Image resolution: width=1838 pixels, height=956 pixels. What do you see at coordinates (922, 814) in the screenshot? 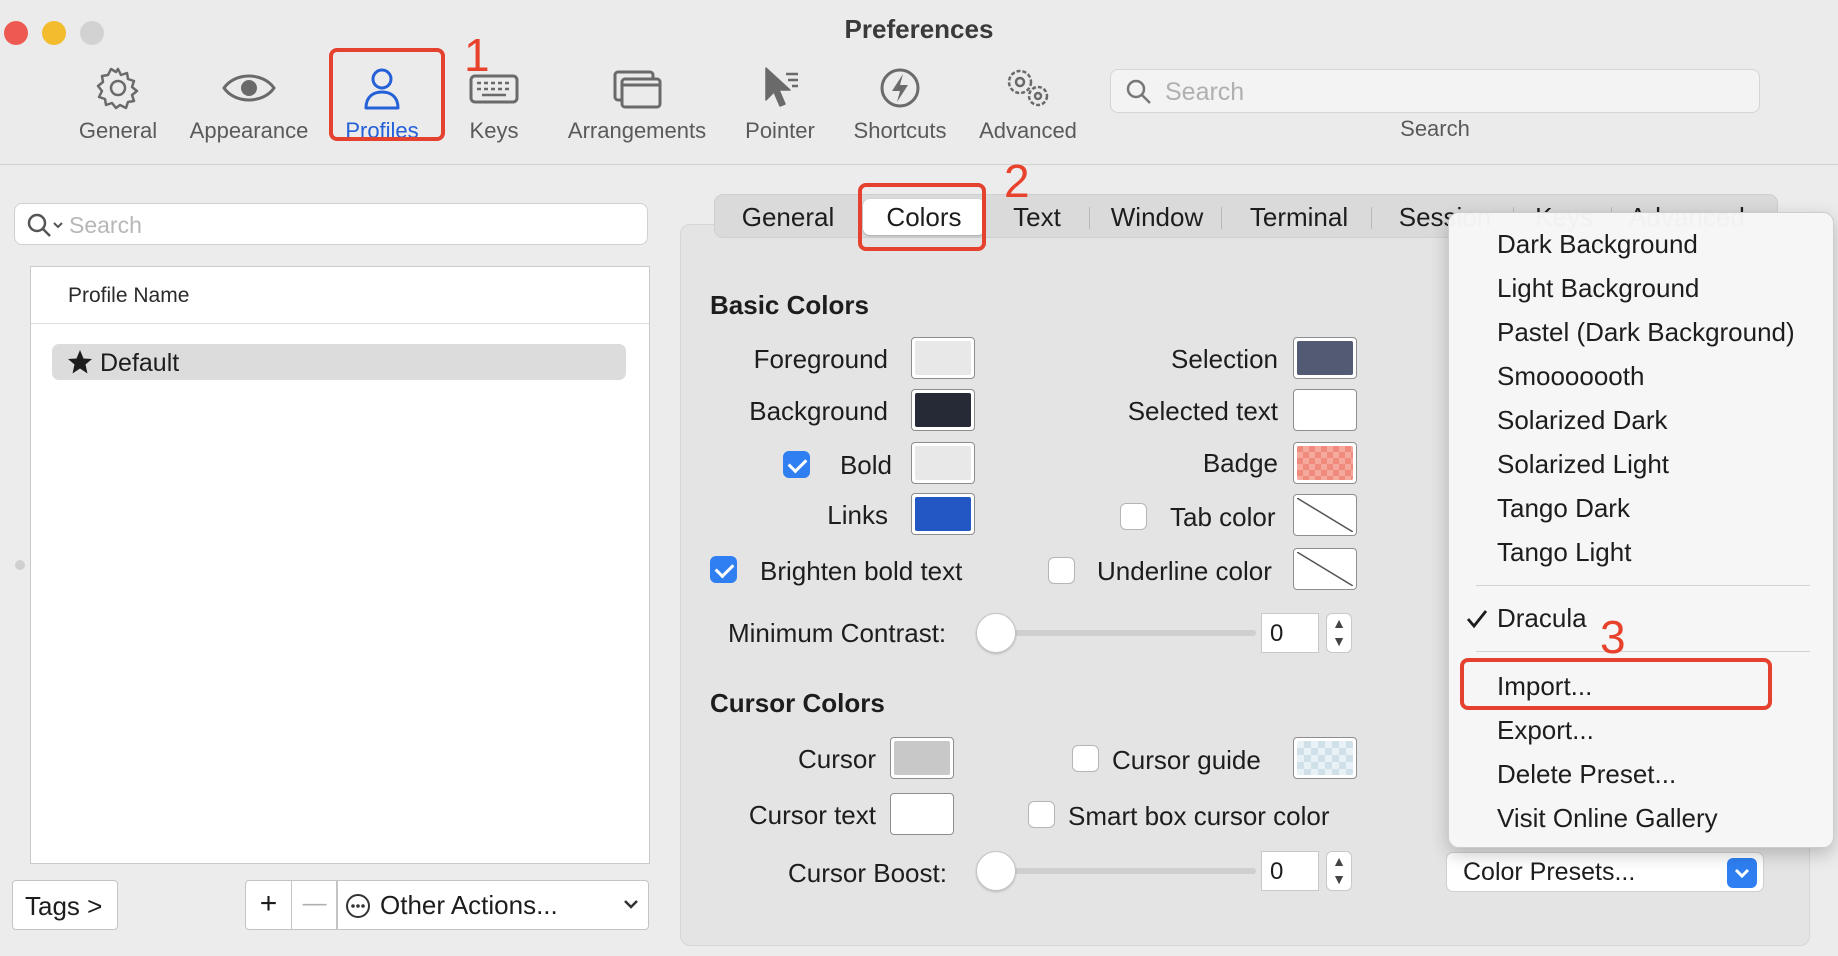
I see `cursor-text-color-well` at bounding box center [922, 814].